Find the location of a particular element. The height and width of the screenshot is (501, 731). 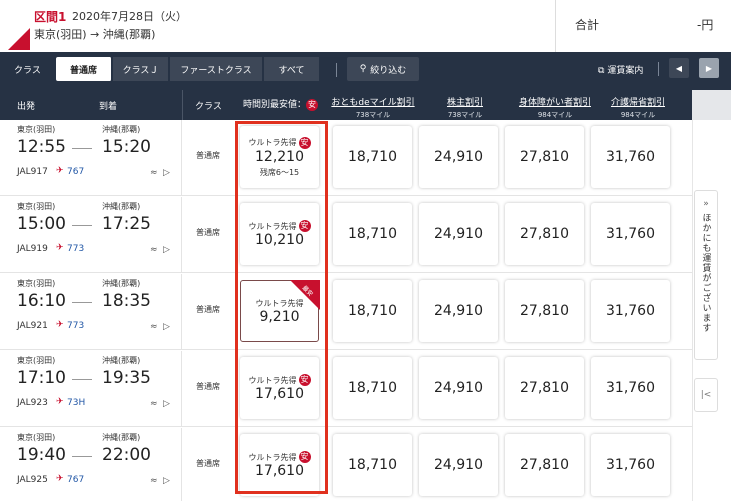

col-arrival: 到着 is located at coordinates (108, 107).